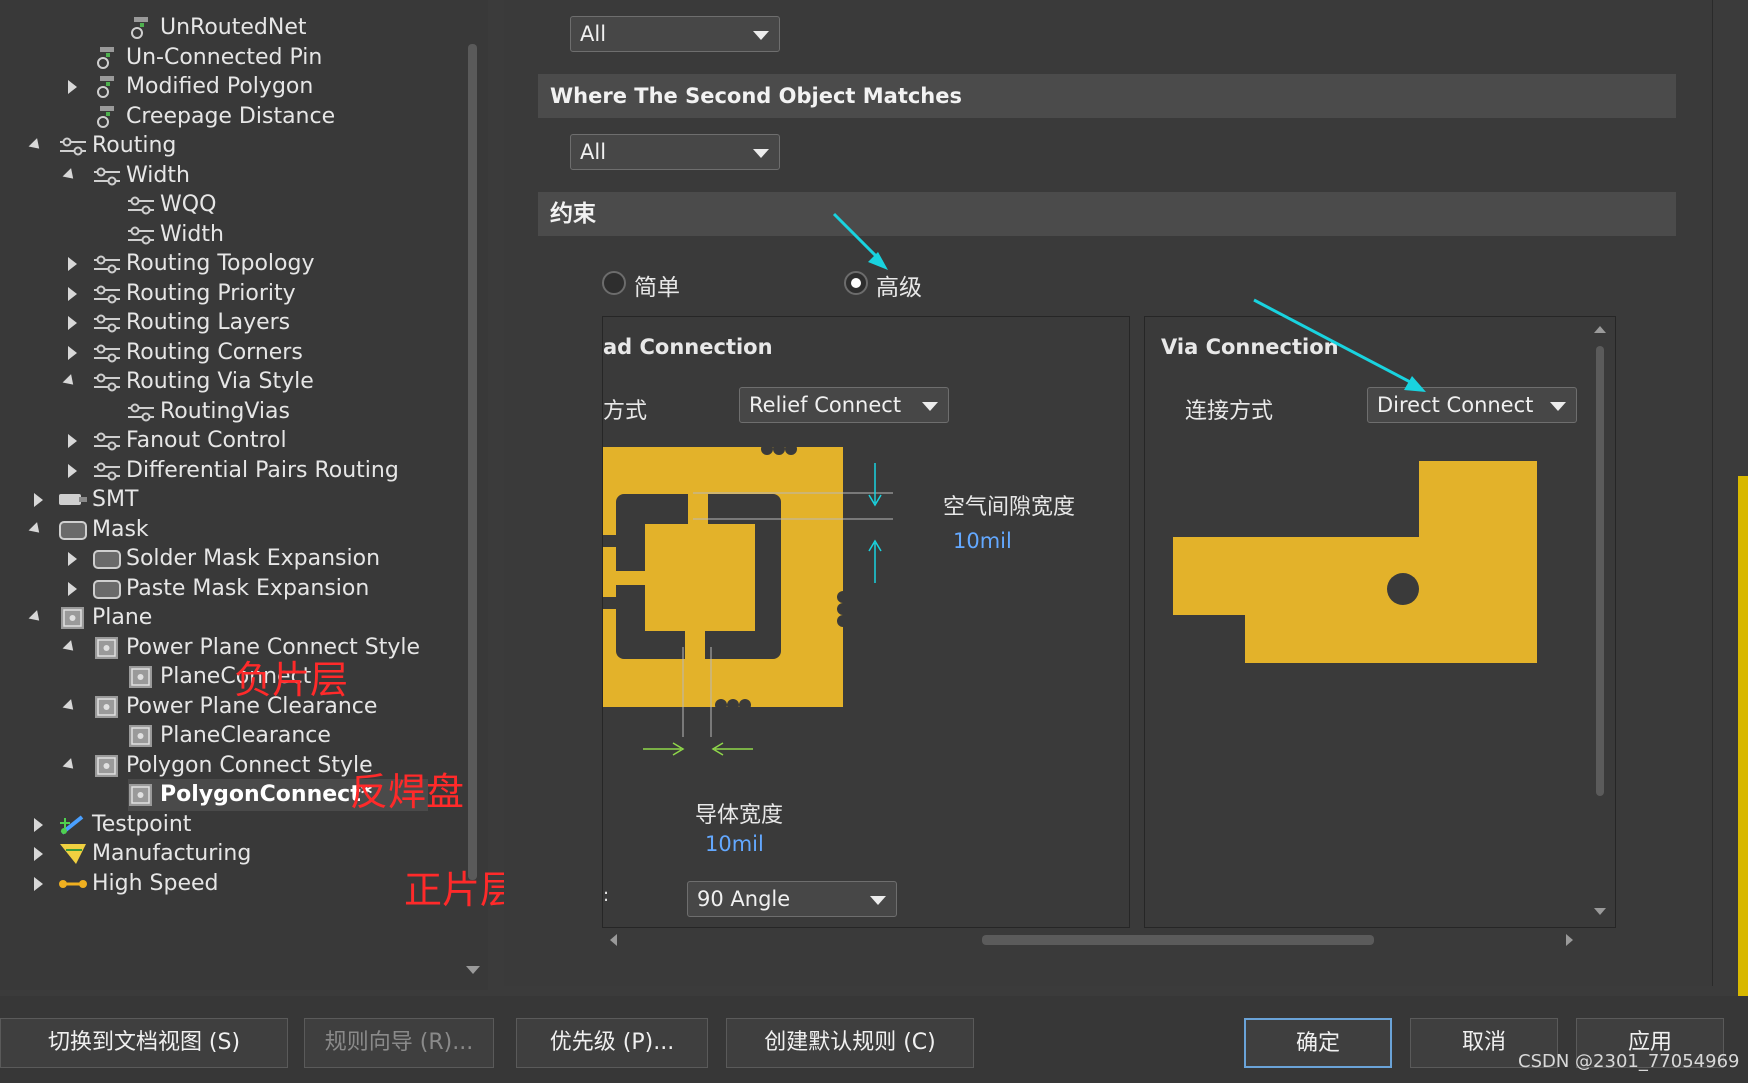  What do you see at coordinates (249, 765) in the screenshot?
I see `tree-item-label: Polygon Connect Style` at bounding box center [249, 765].